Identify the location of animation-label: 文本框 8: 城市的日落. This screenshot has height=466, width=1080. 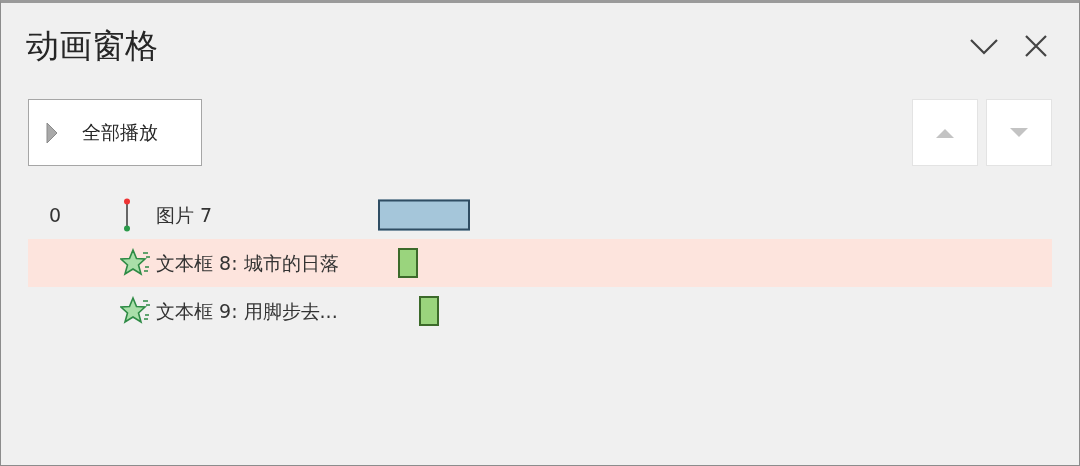
(247, 263).